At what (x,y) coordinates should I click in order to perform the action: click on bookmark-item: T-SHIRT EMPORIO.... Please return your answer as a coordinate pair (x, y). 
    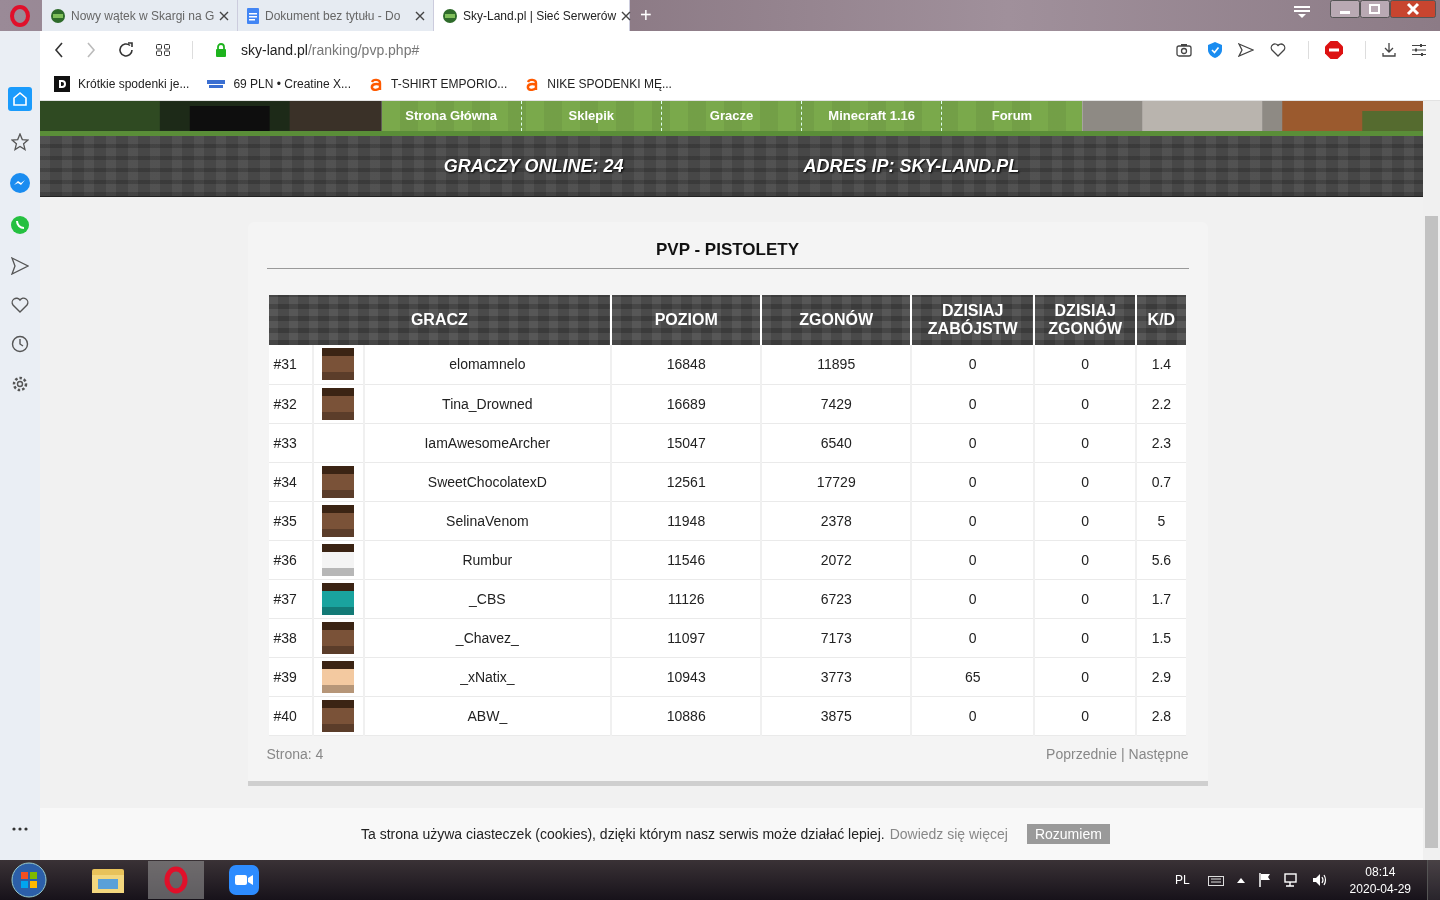
    Looking at the image, I should click on (438, 84).